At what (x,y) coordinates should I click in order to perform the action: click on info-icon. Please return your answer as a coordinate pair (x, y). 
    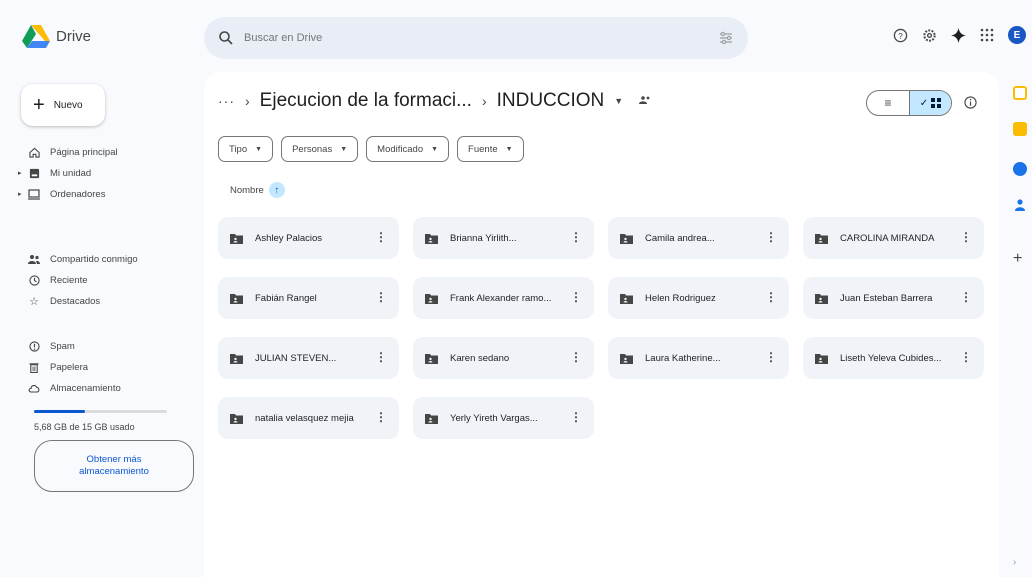
    Looking at the image, I should click on (970, 102).